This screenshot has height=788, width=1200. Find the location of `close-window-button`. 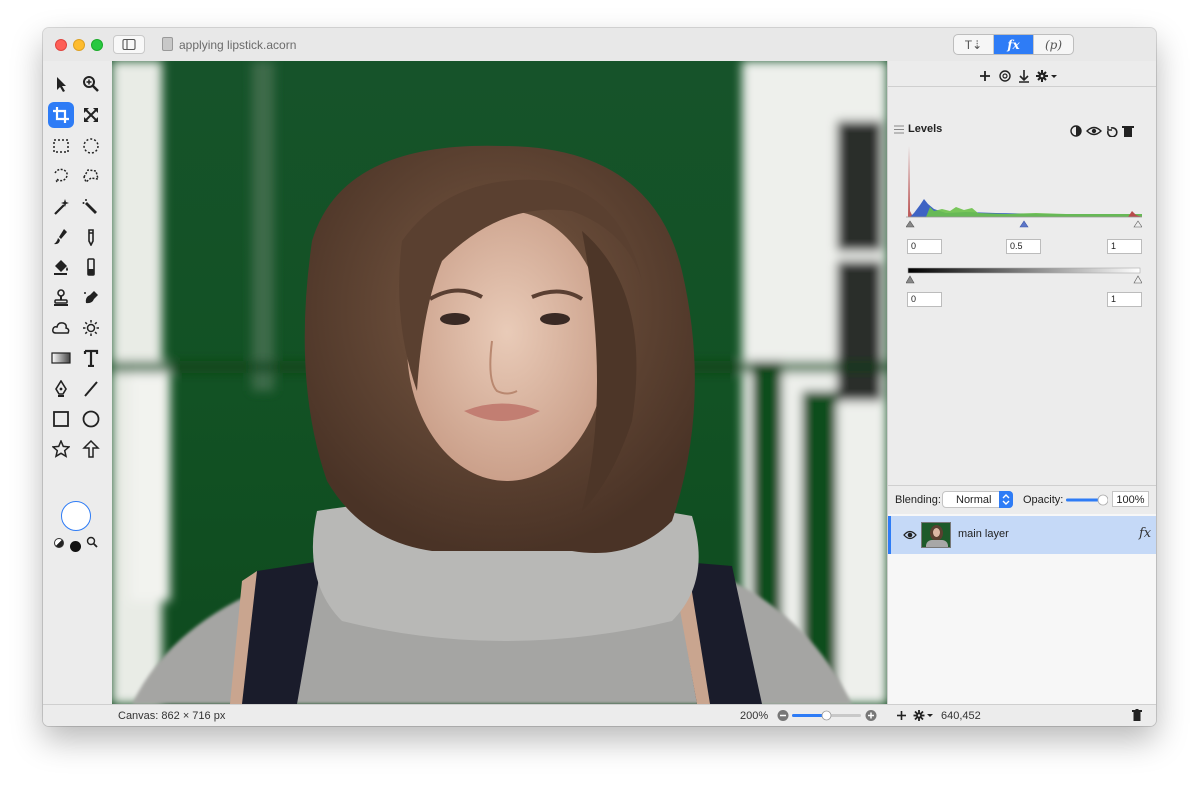

close-window-button is located at coordinates (61, 45).